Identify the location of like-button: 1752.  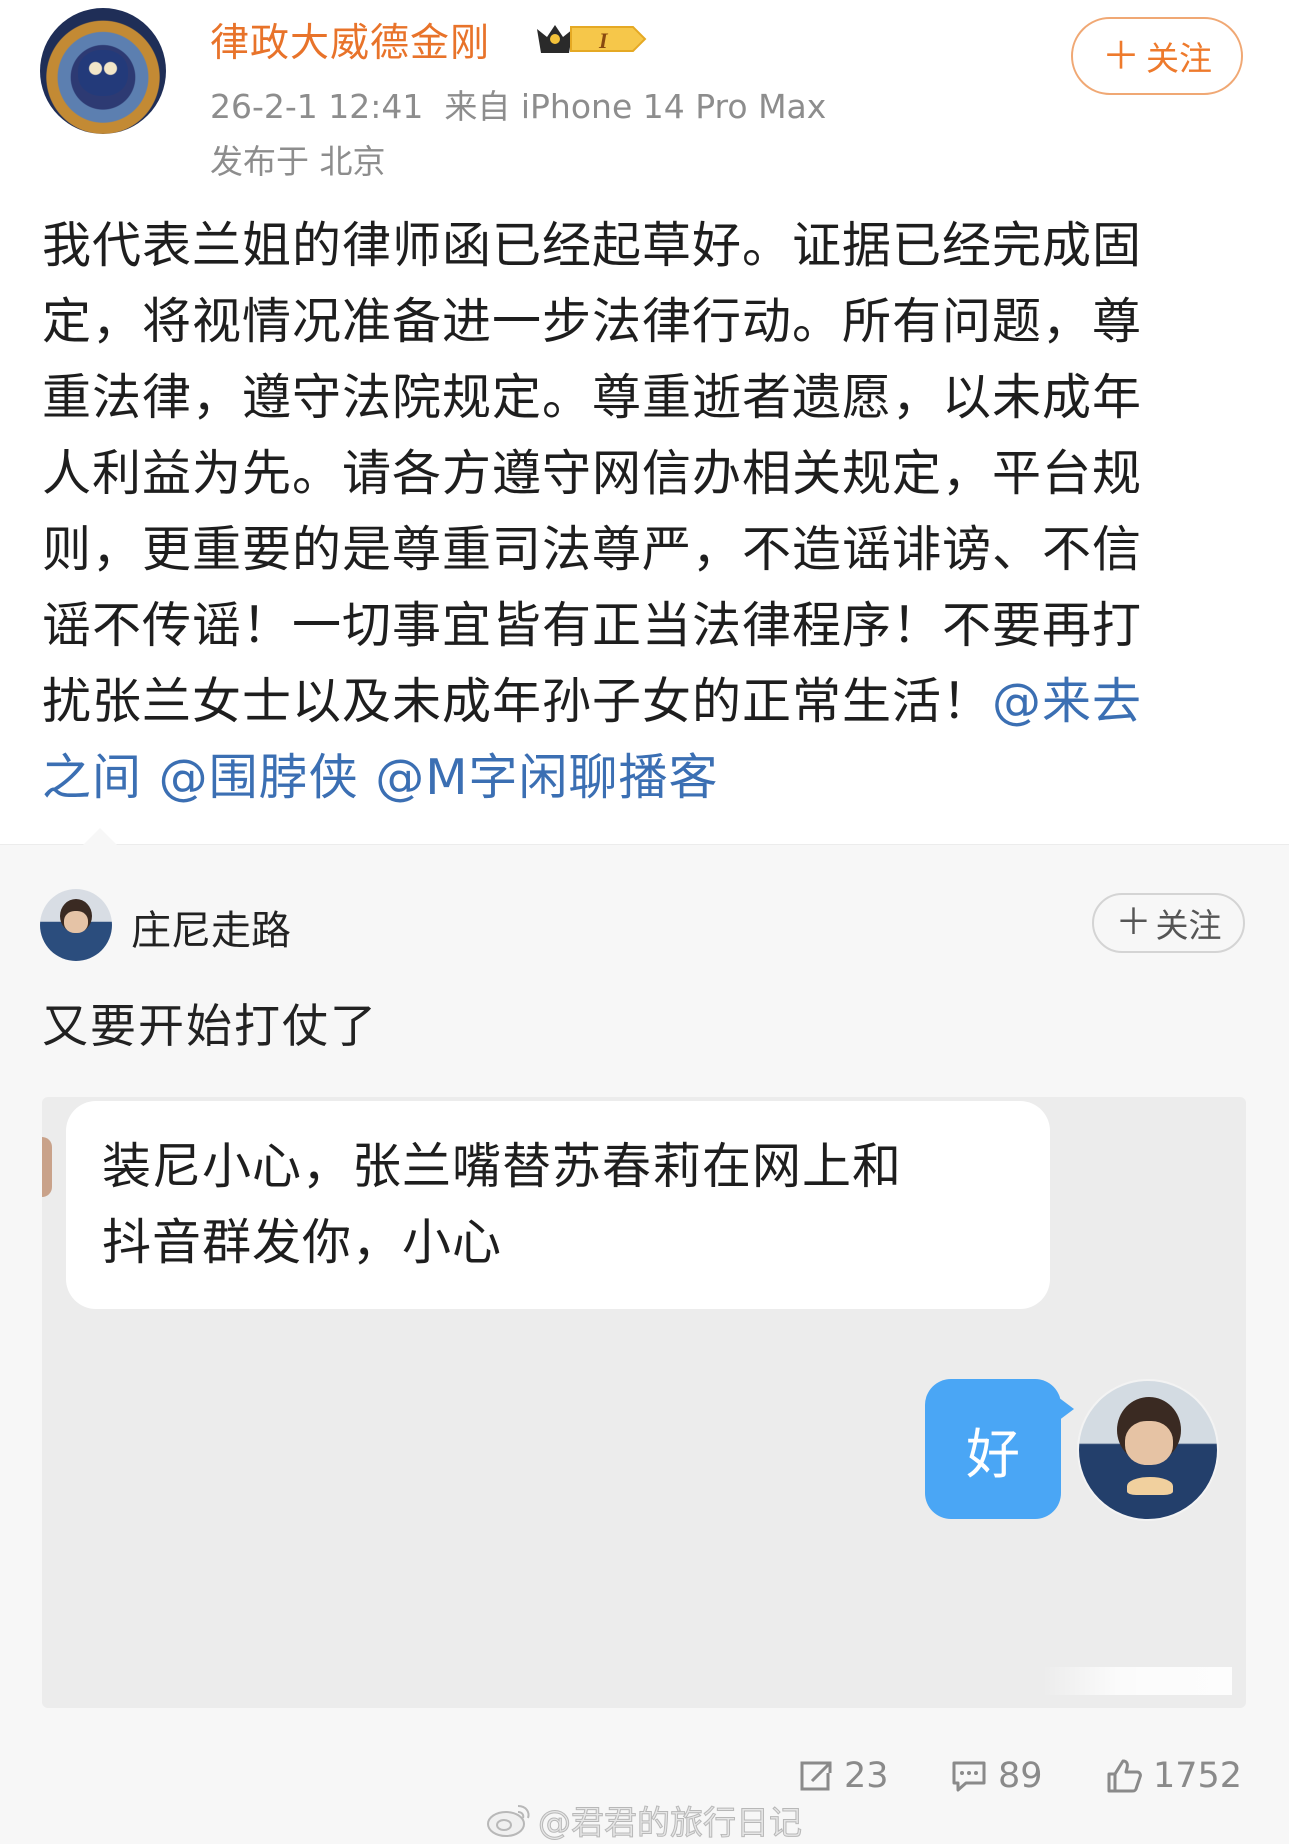
(1173, 1776).